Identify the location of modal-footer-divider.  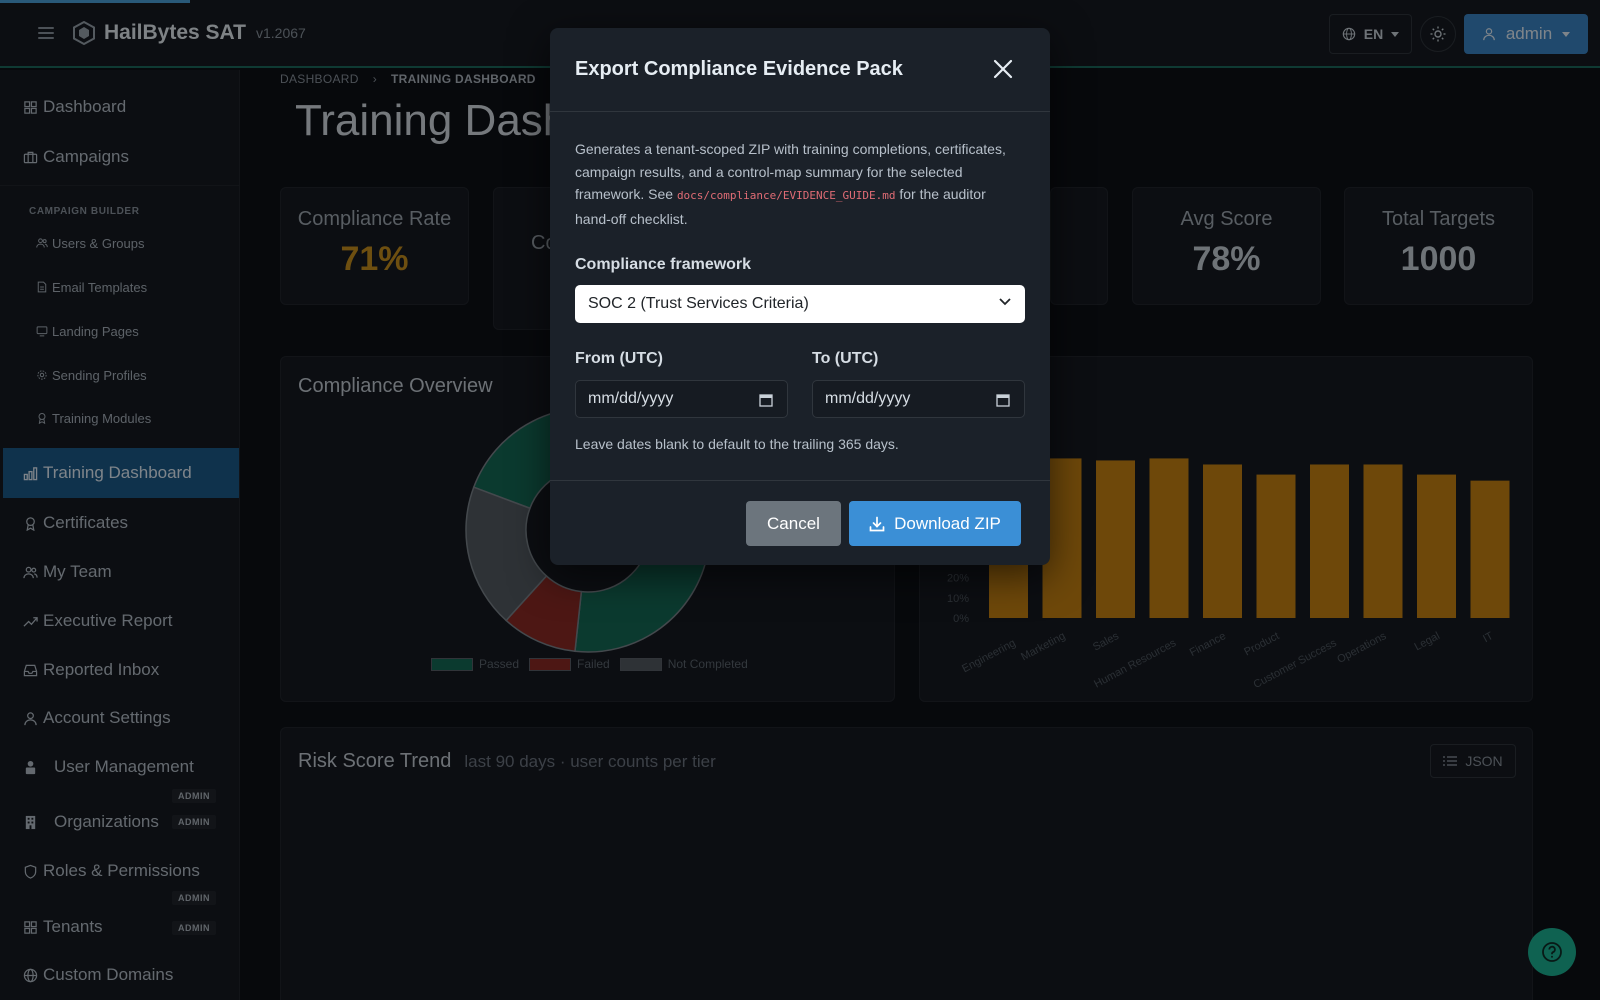
(800, 480).